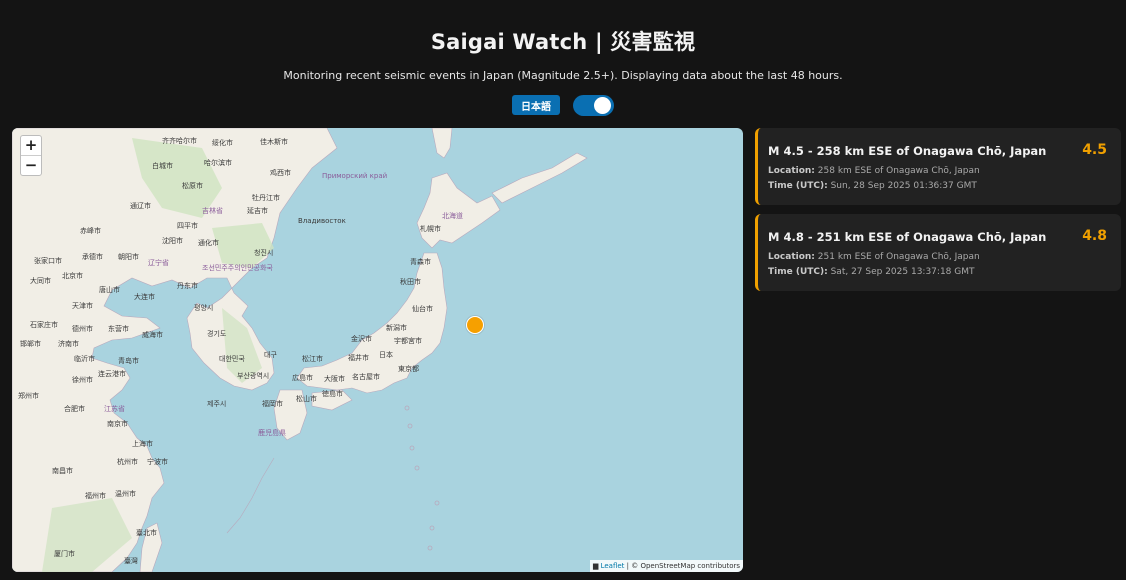 This screenshot has width=1126, height=580. I want to click on map-label: 辽宁省, so click(158, 262).